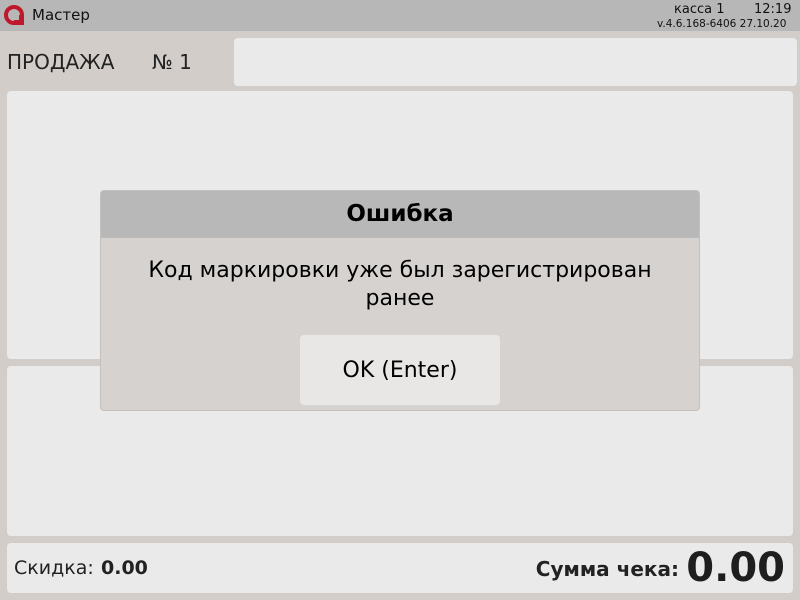 The width and height of the screenshot is (800, 600). What do you see at coordinates (14, 15) in the screenshot?
I see `app-logo-icon` at bounding box center [14, 15].